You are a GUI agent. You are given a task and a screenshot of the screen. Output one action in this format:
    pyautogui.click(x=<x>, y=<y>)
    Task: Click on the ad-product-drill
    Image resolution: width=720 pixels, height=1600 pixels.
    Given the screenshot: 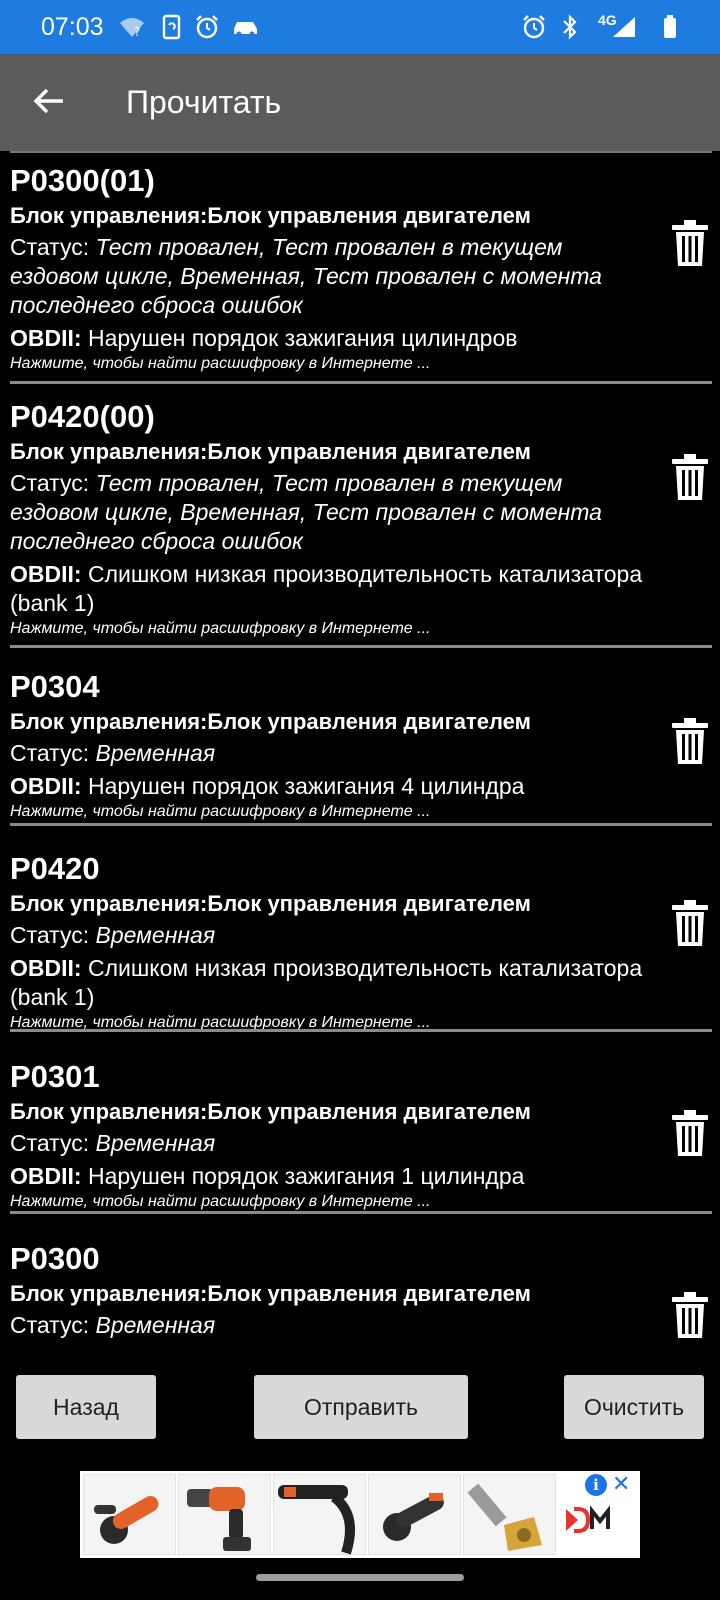 What is the action you would take?
    pyautogui.click(x=224, y=1514)
    